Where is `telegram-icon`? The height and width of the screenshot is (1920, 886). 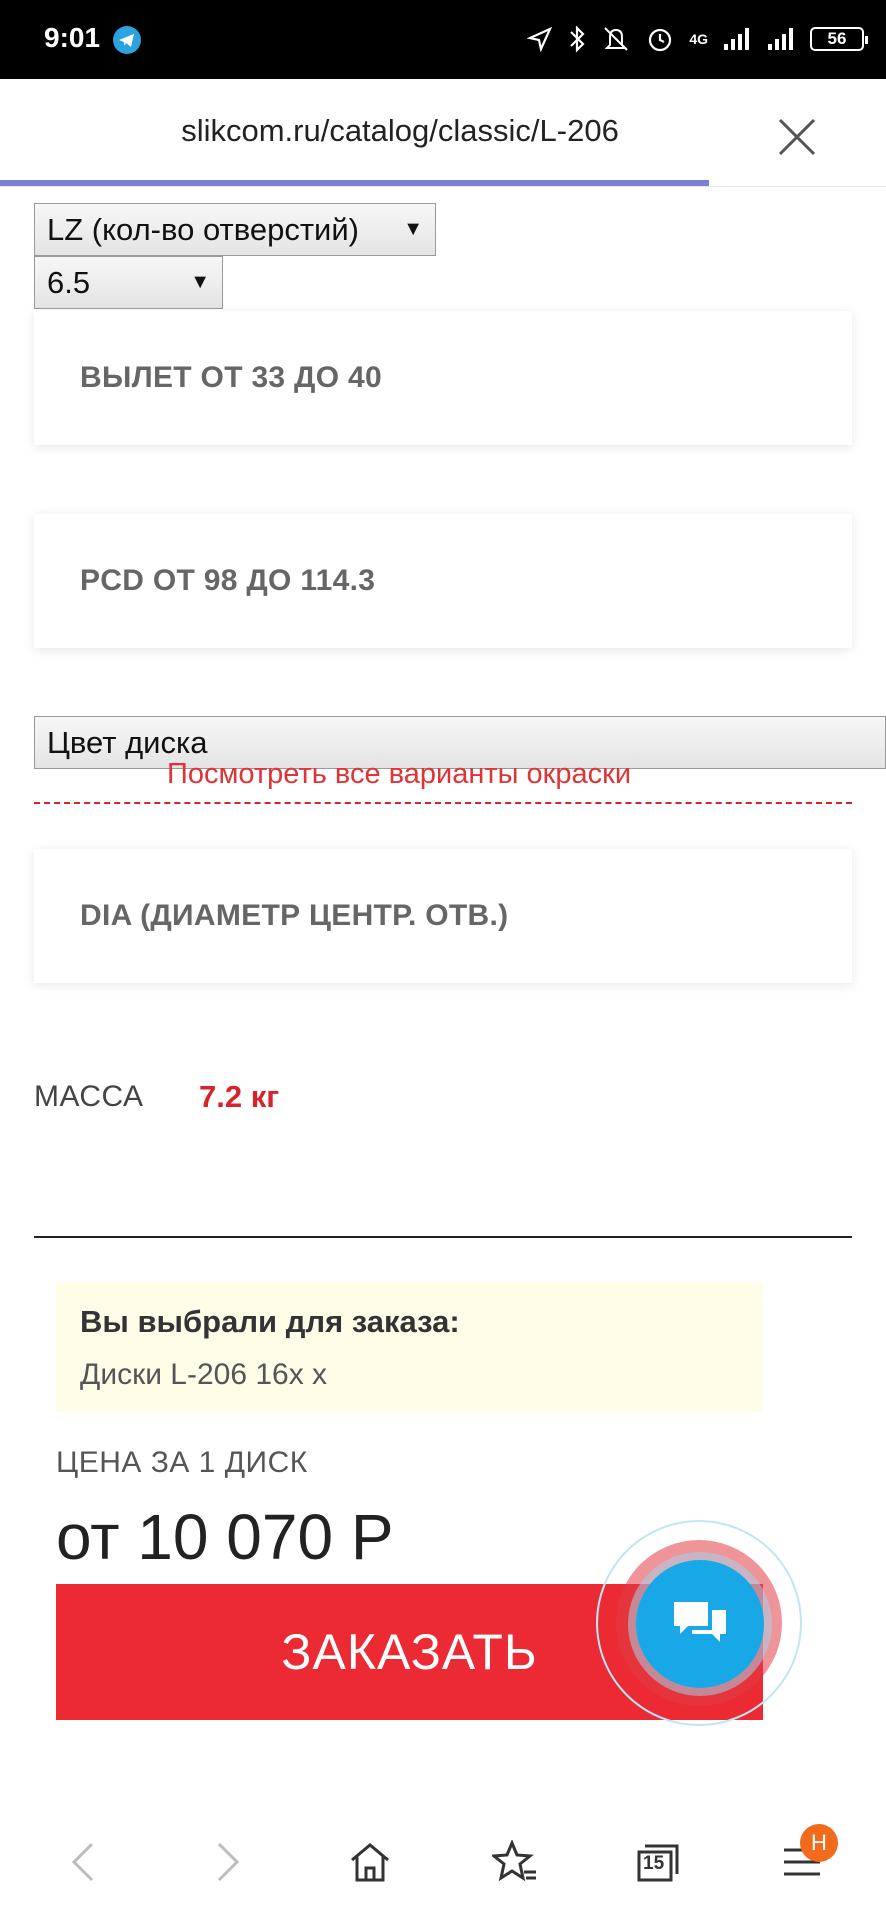
telegram-icon is located at coordinates (127, 40).